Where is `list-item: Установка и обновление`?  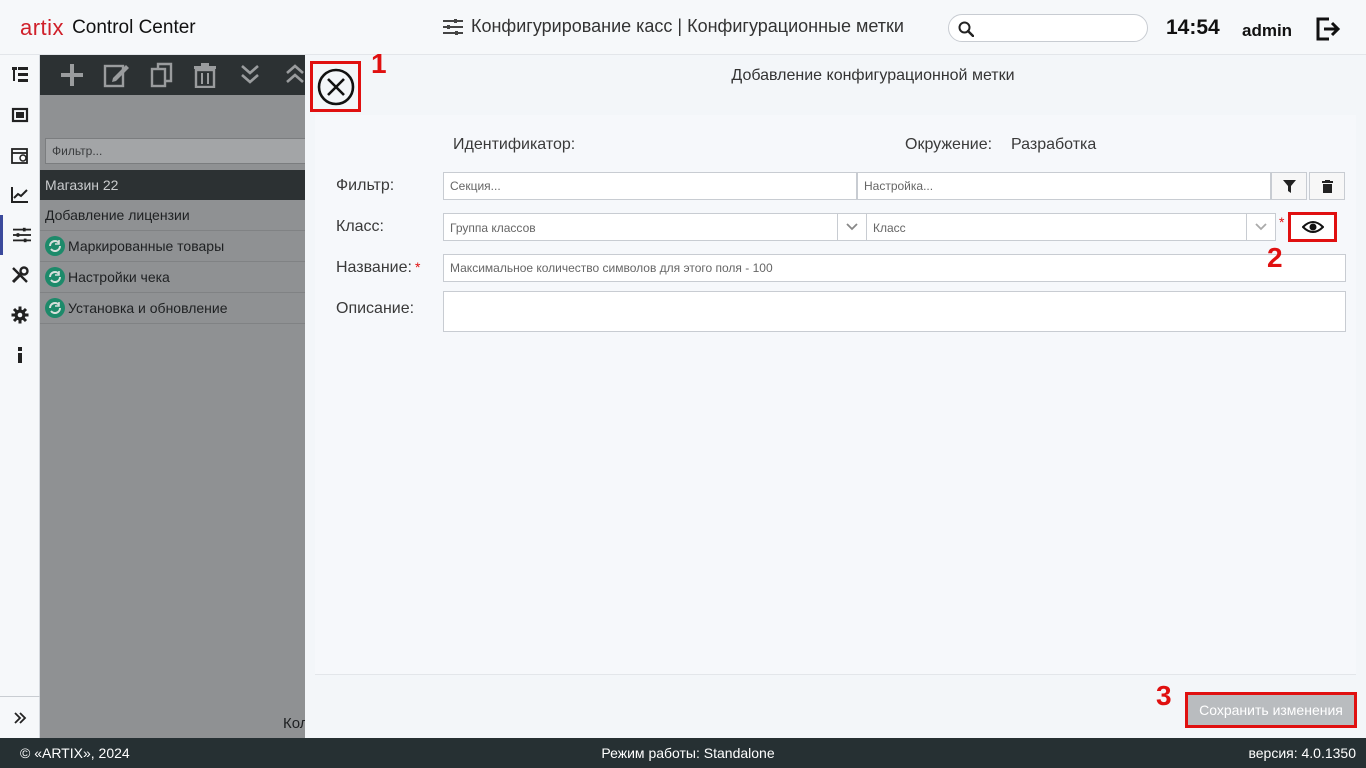
list-item: Установка и обновление is located at coordinates (172, 308).